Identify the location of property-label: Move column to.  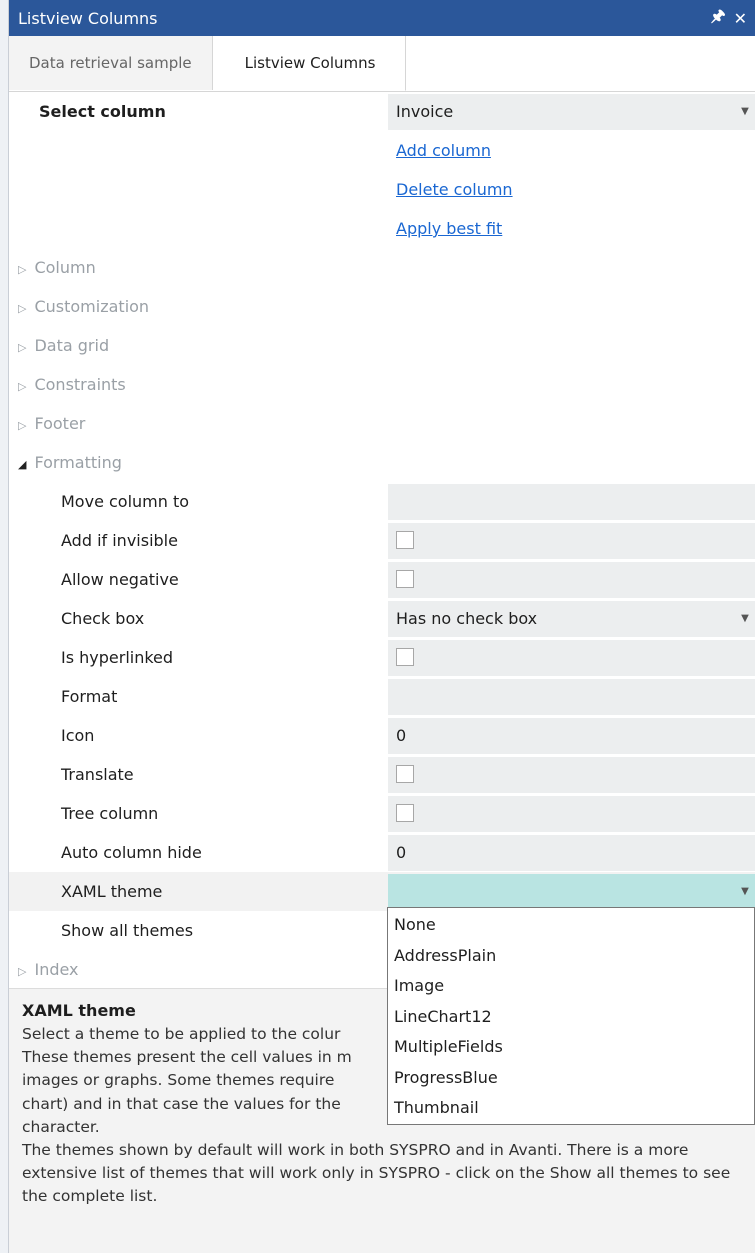
(125, 501).